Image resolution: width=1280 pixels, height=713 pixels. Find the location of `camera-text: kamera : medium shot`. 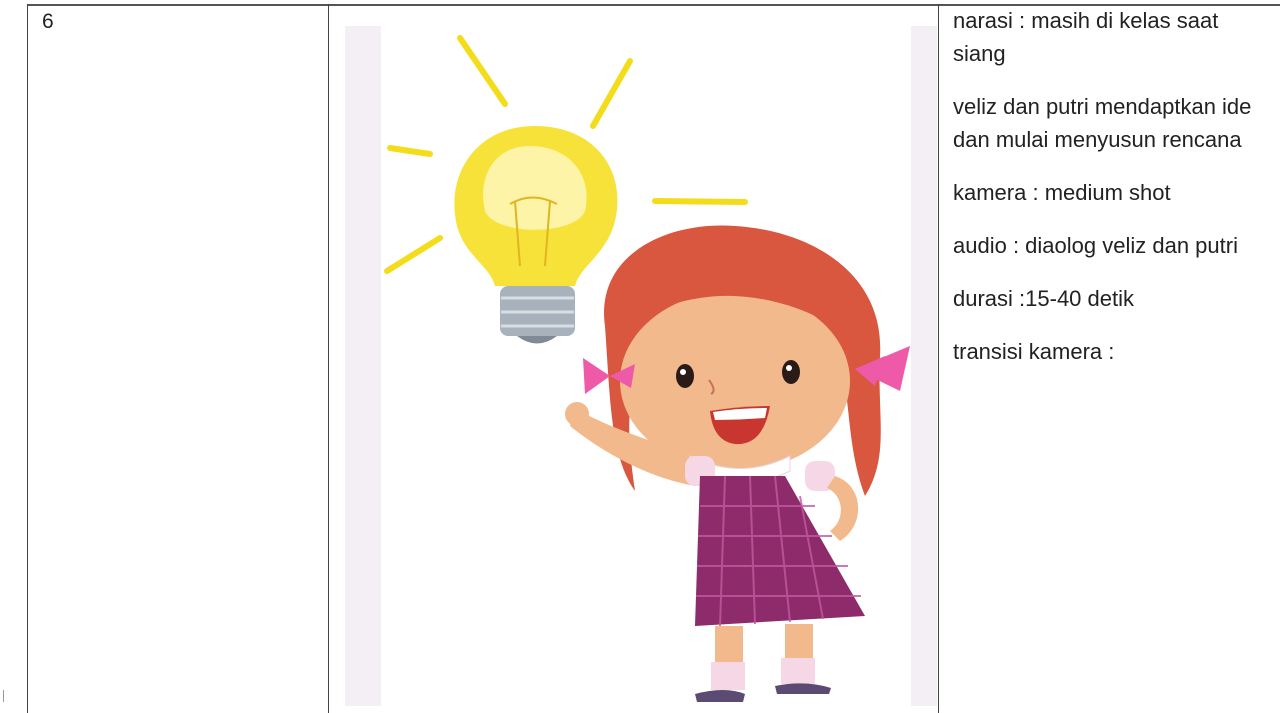

camera-text: kamera : medium shot is located at coordinates (1062, 192).